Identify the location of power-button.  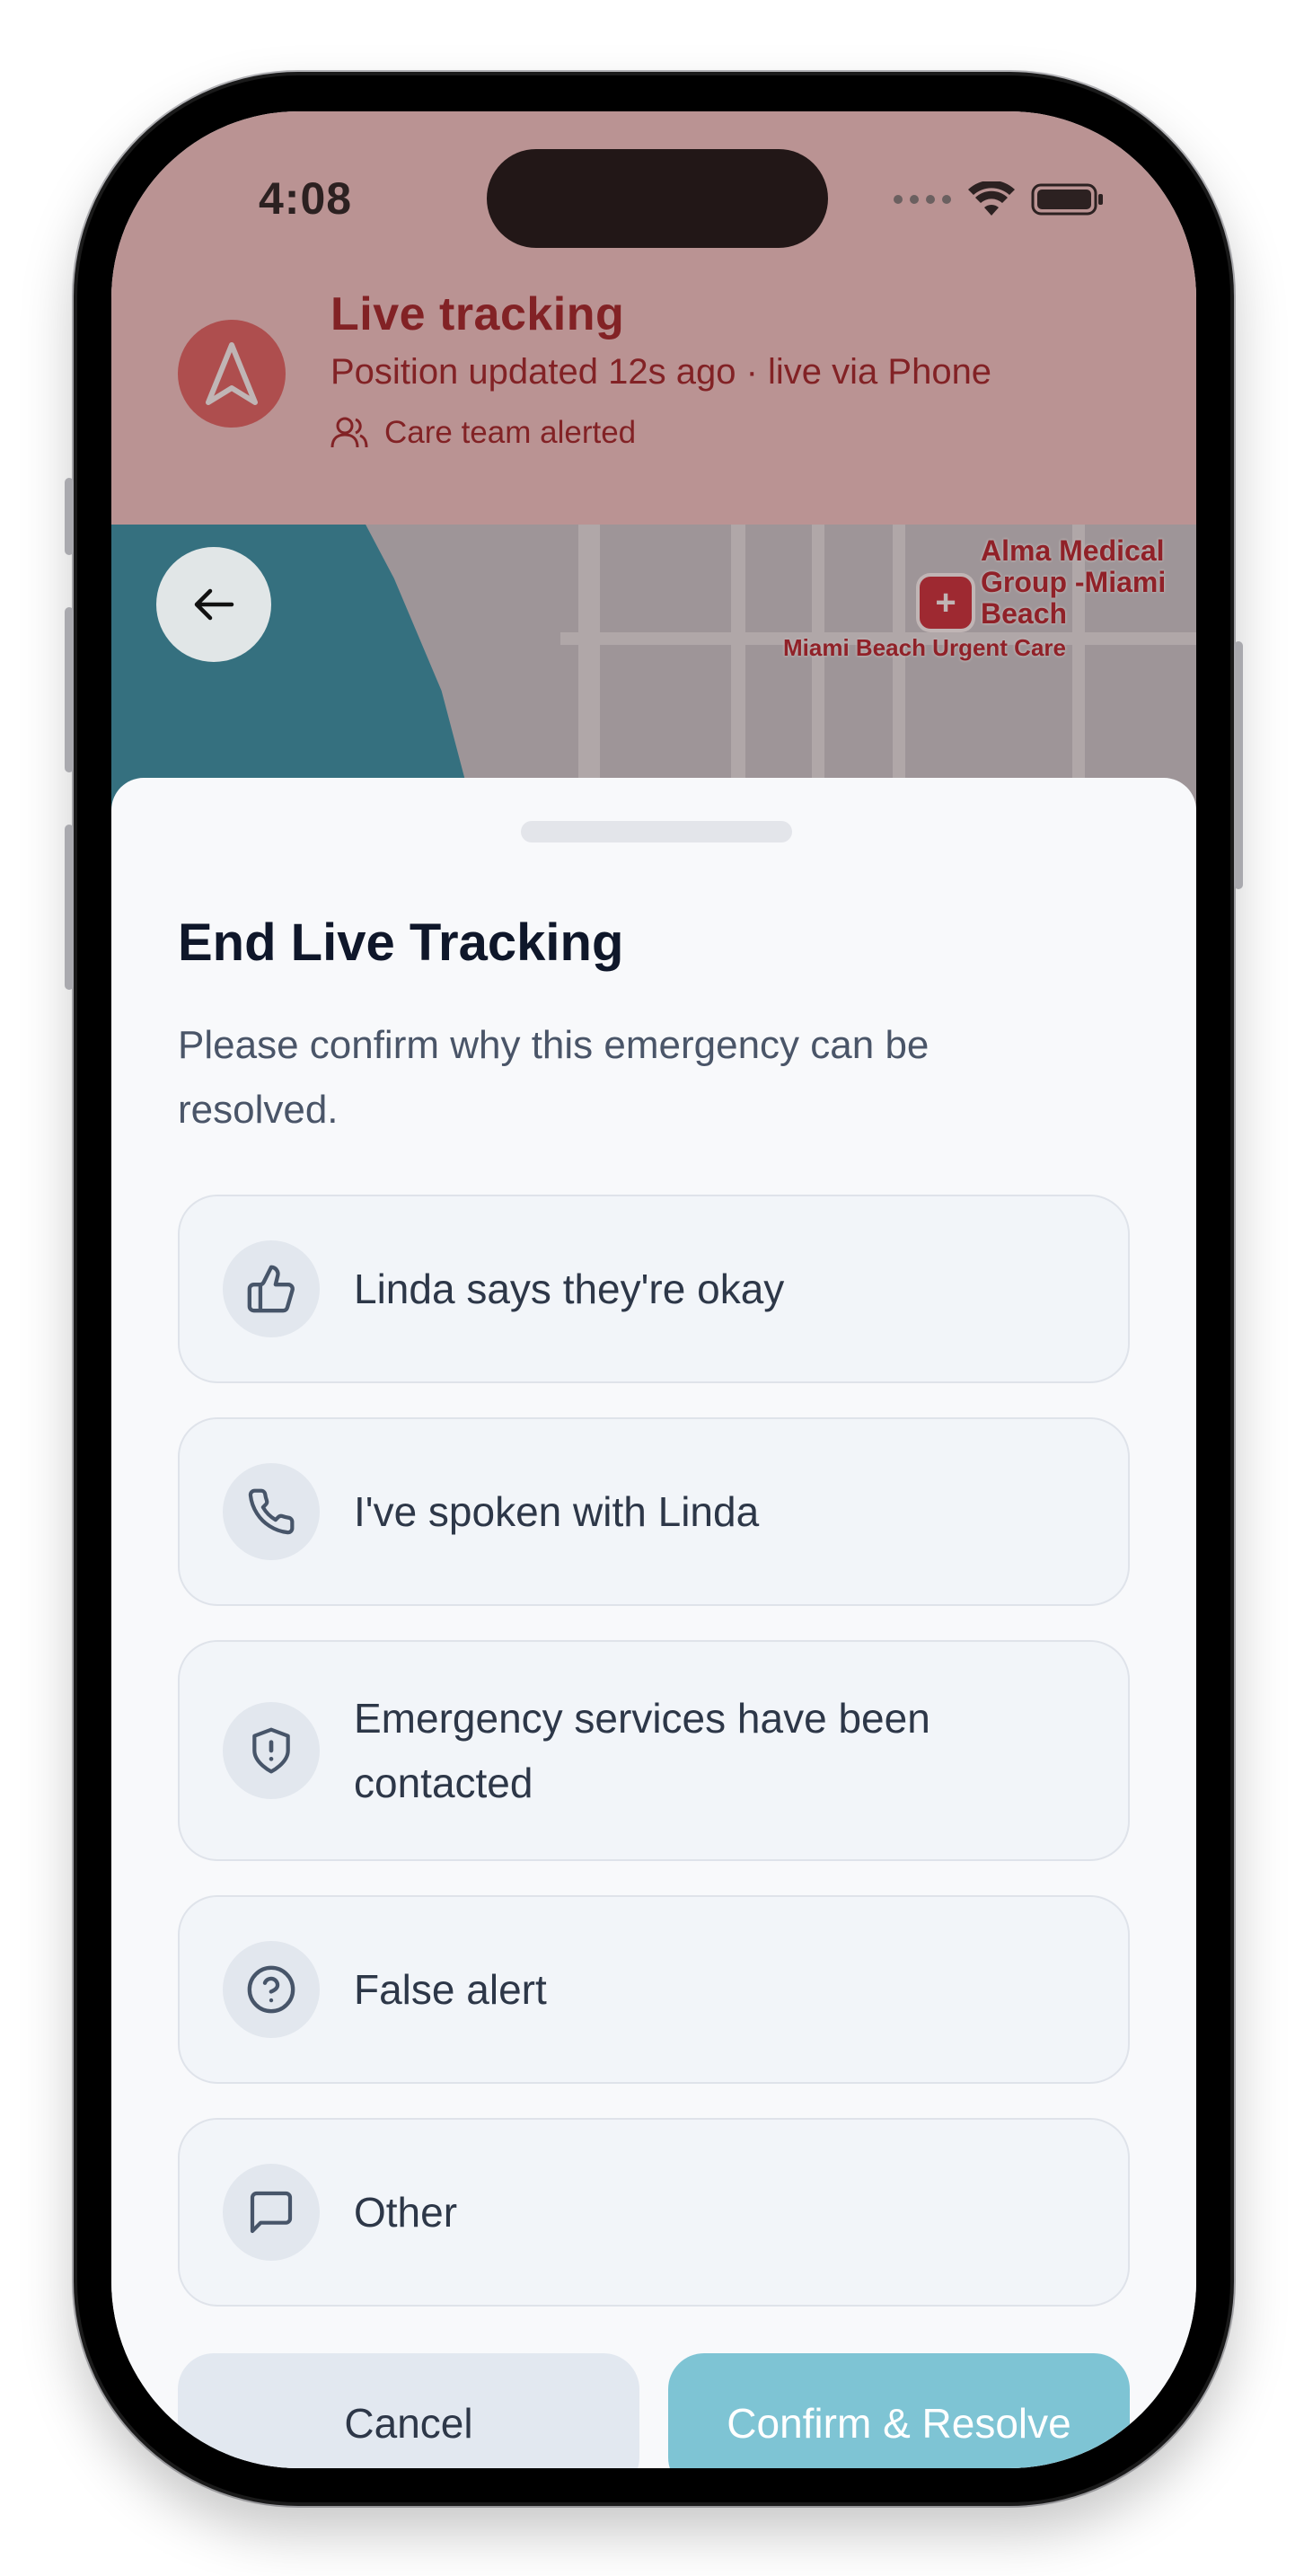
(1238, 765).